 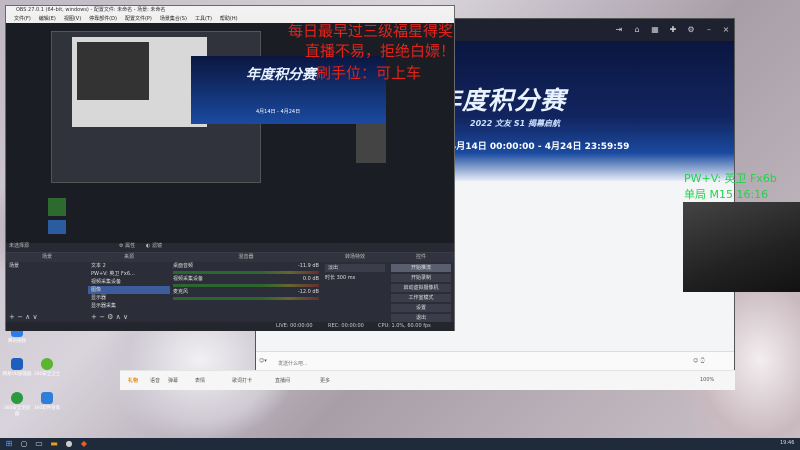 I want to click on volume-percent: 100%, so click(x=707, y=380).